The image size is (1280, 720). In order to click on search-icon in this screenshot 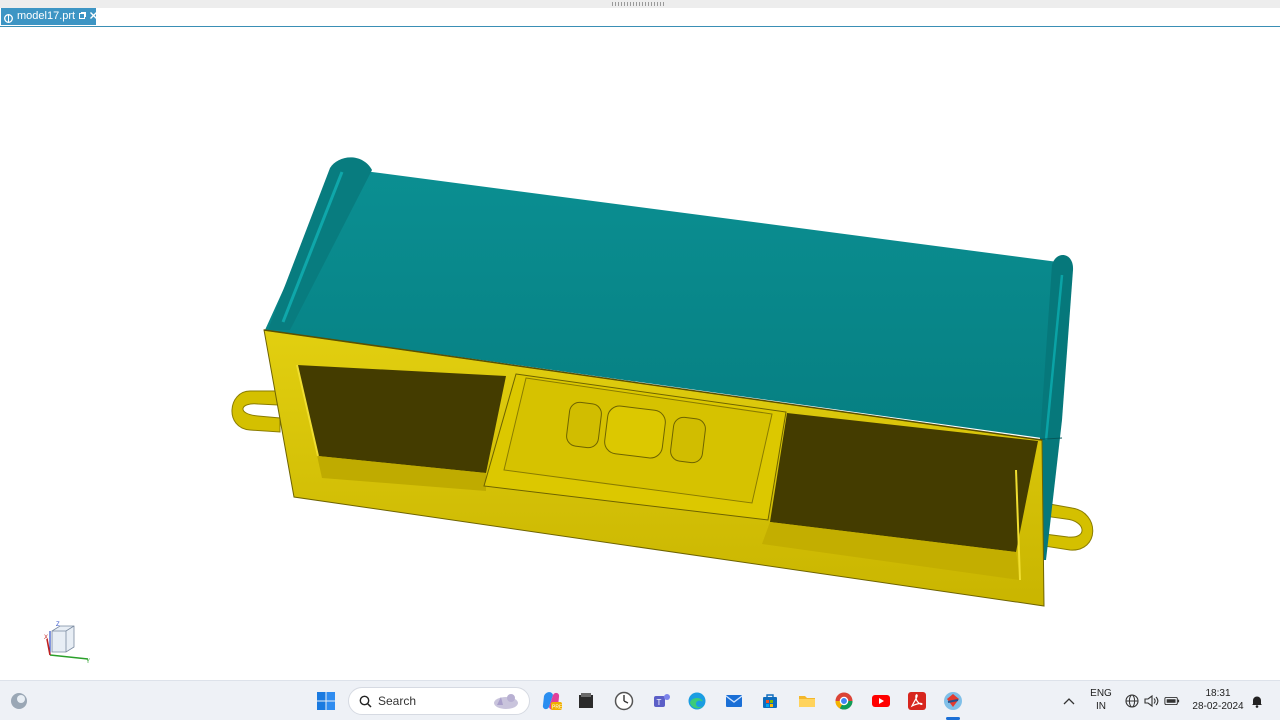, I will do `click(365, 701)`.